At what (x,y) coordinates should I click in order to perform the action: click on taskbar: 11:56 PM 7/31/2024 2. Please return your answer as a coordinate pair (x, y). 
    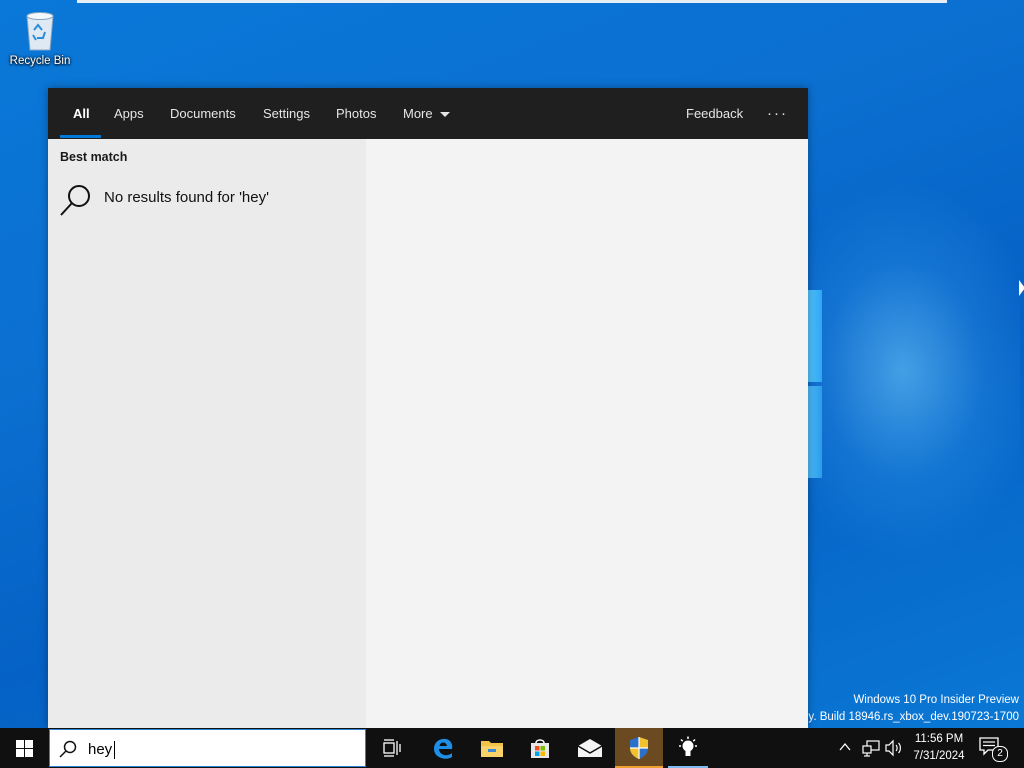
    Looking at the image, I should click on (512, 748).